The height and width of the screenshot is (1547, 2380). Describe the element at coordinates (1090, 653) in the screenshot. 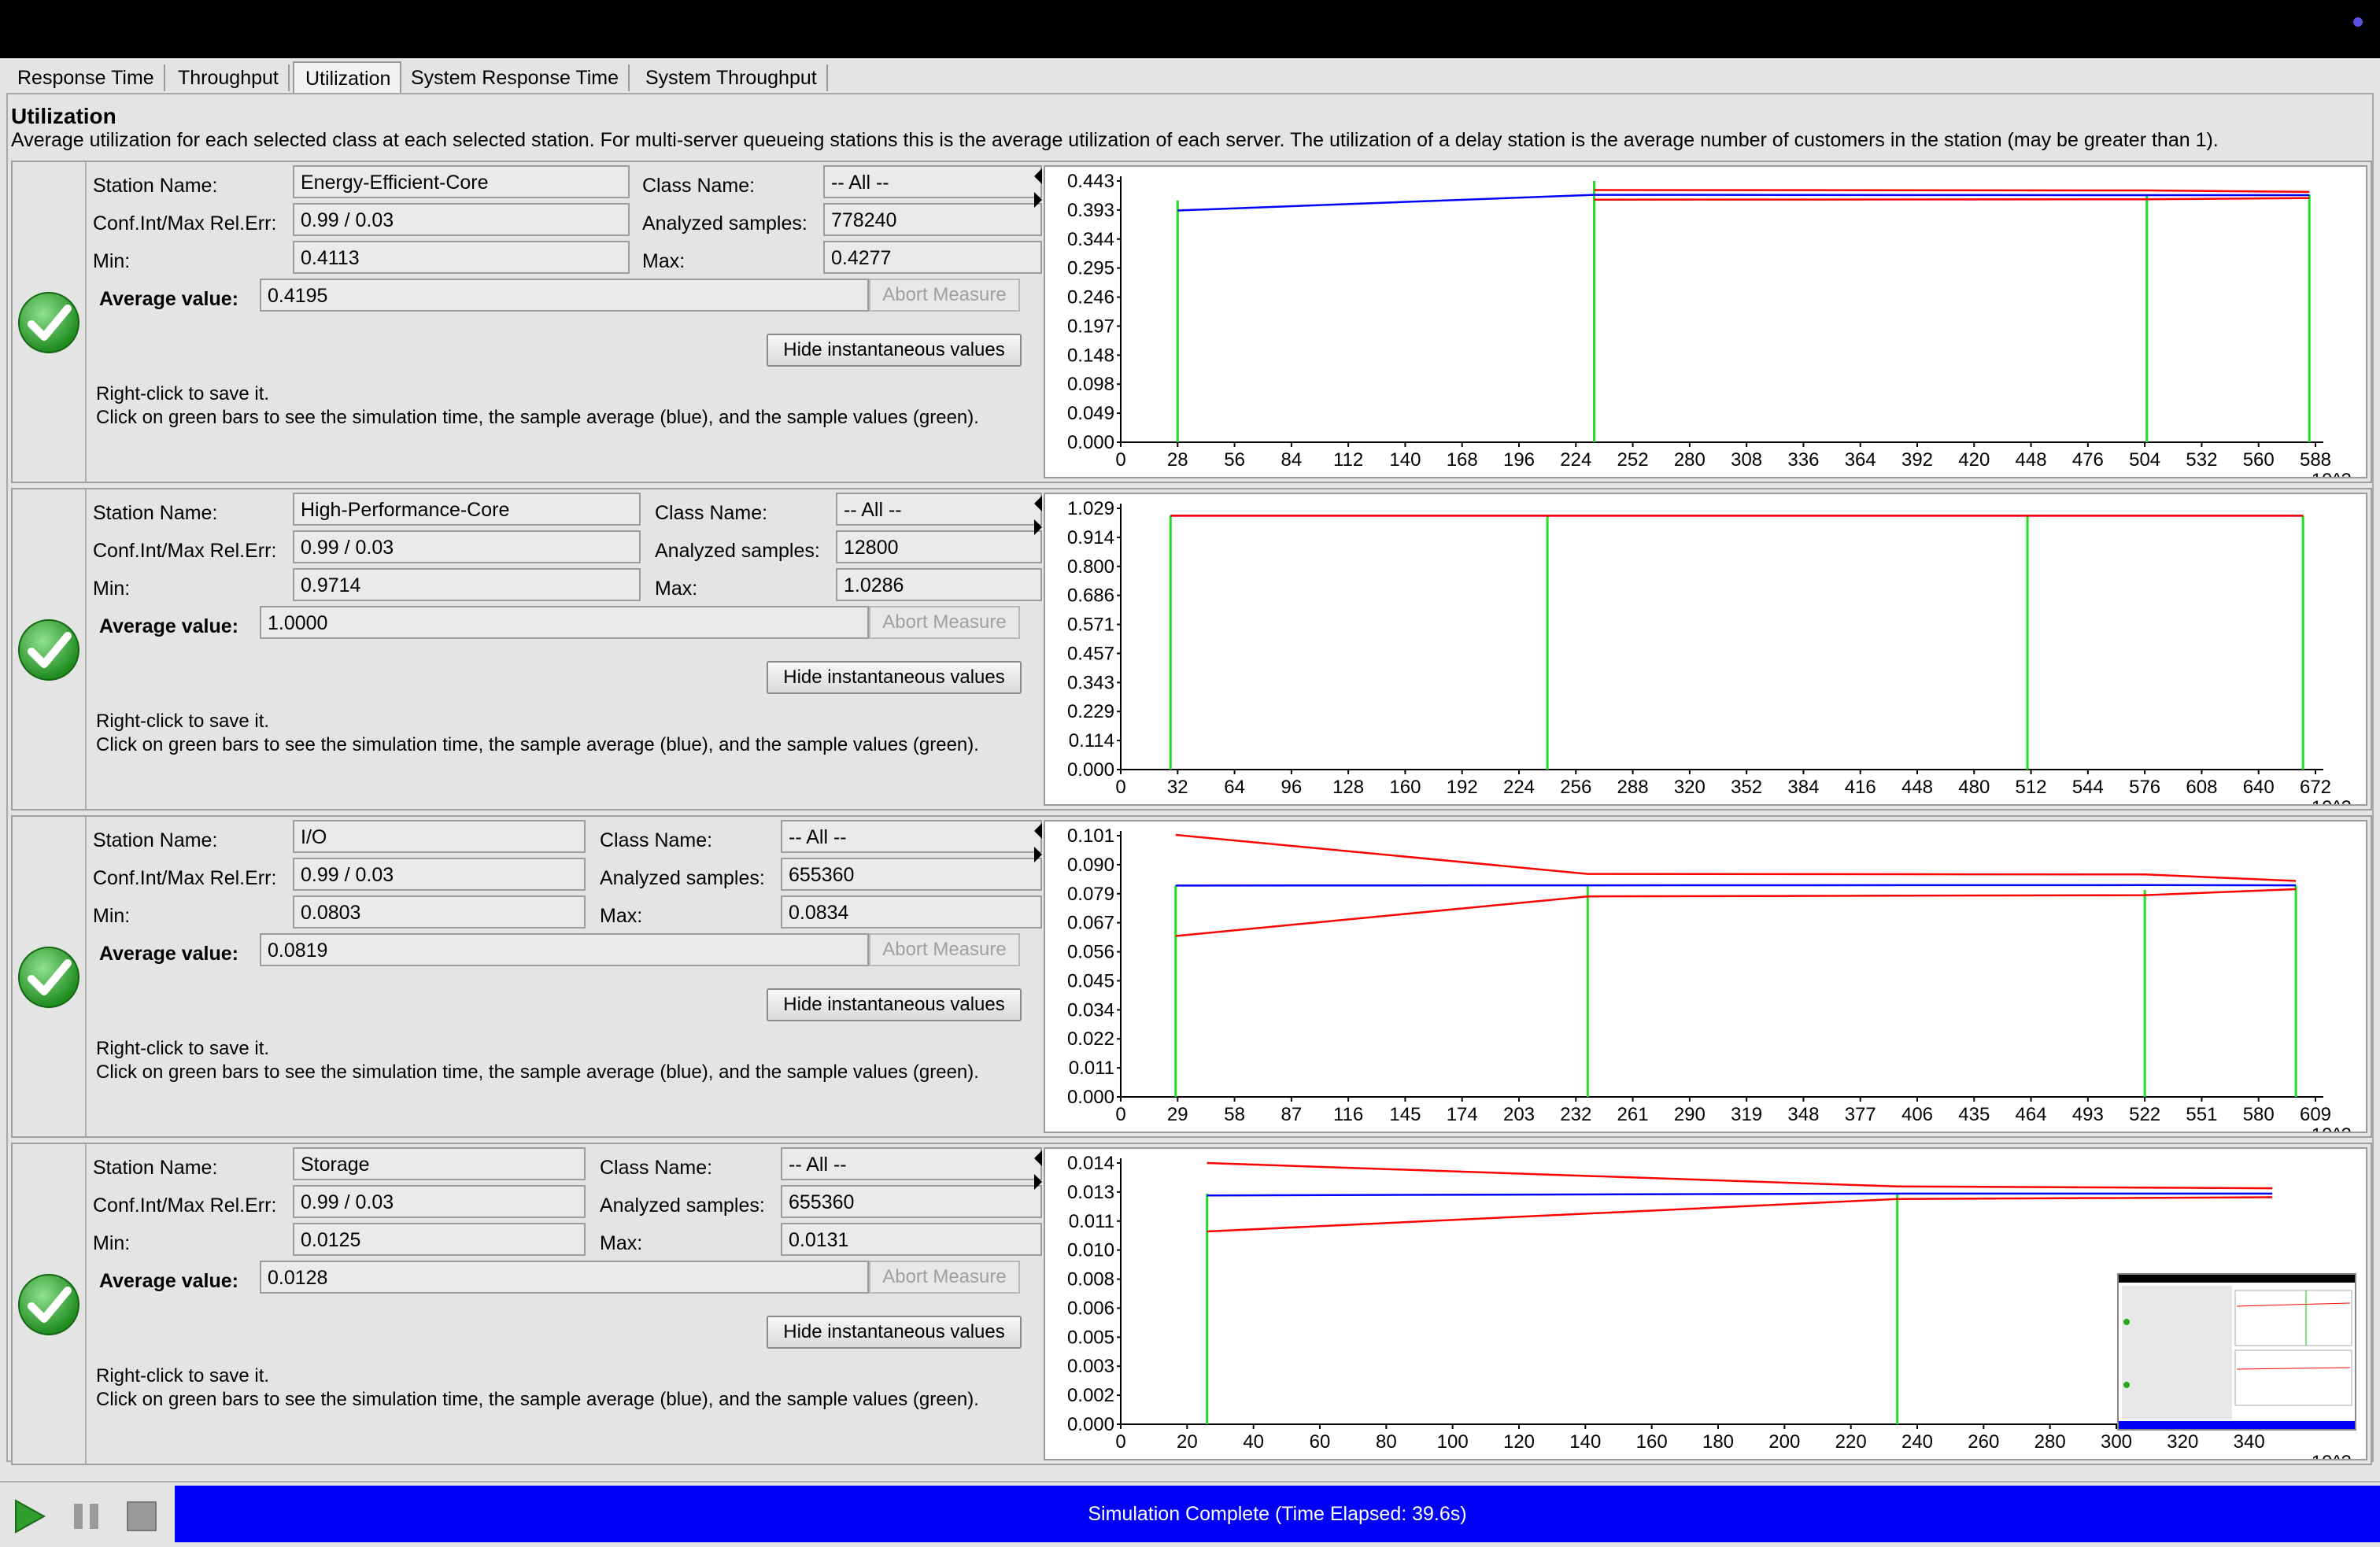

I see `y-tick-label: 0.457` at that location.